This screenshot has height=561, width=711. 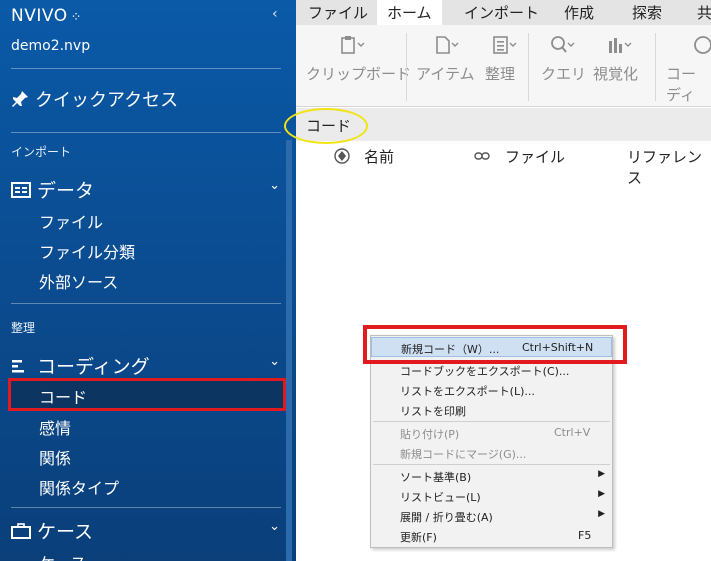 I want to click on clipboard-icon, so click(x=352, y=45).